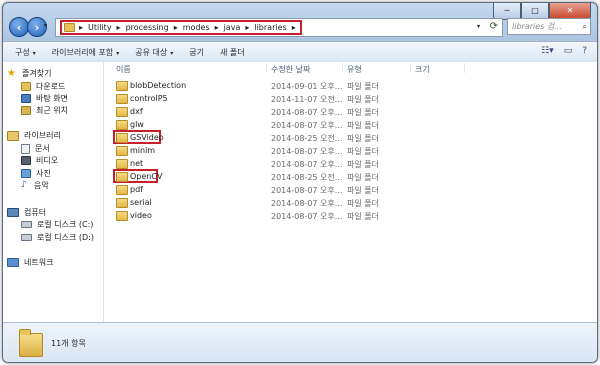 The width and height of the screenshot is (600, 365). I want to click on sidebar-item-favorites: ★ 즐겨찾기, so click(29, 73).